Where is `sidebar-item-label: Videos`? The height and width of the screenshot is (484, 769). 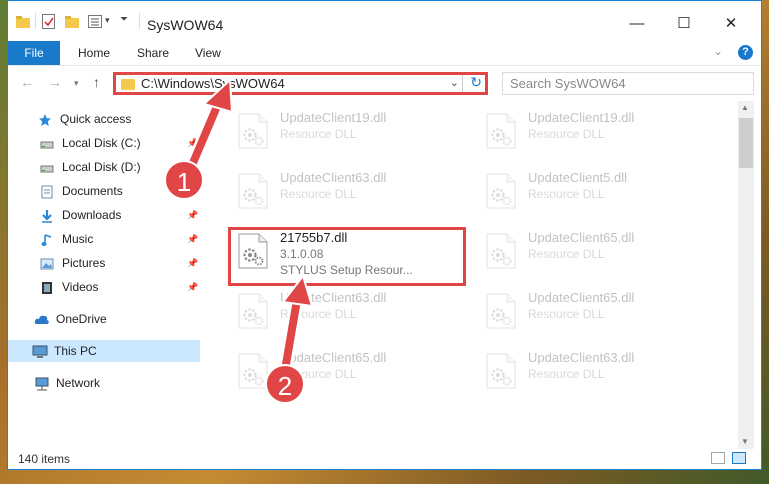 sidebar-item-label: Videos is located at coordinates (80, 287).